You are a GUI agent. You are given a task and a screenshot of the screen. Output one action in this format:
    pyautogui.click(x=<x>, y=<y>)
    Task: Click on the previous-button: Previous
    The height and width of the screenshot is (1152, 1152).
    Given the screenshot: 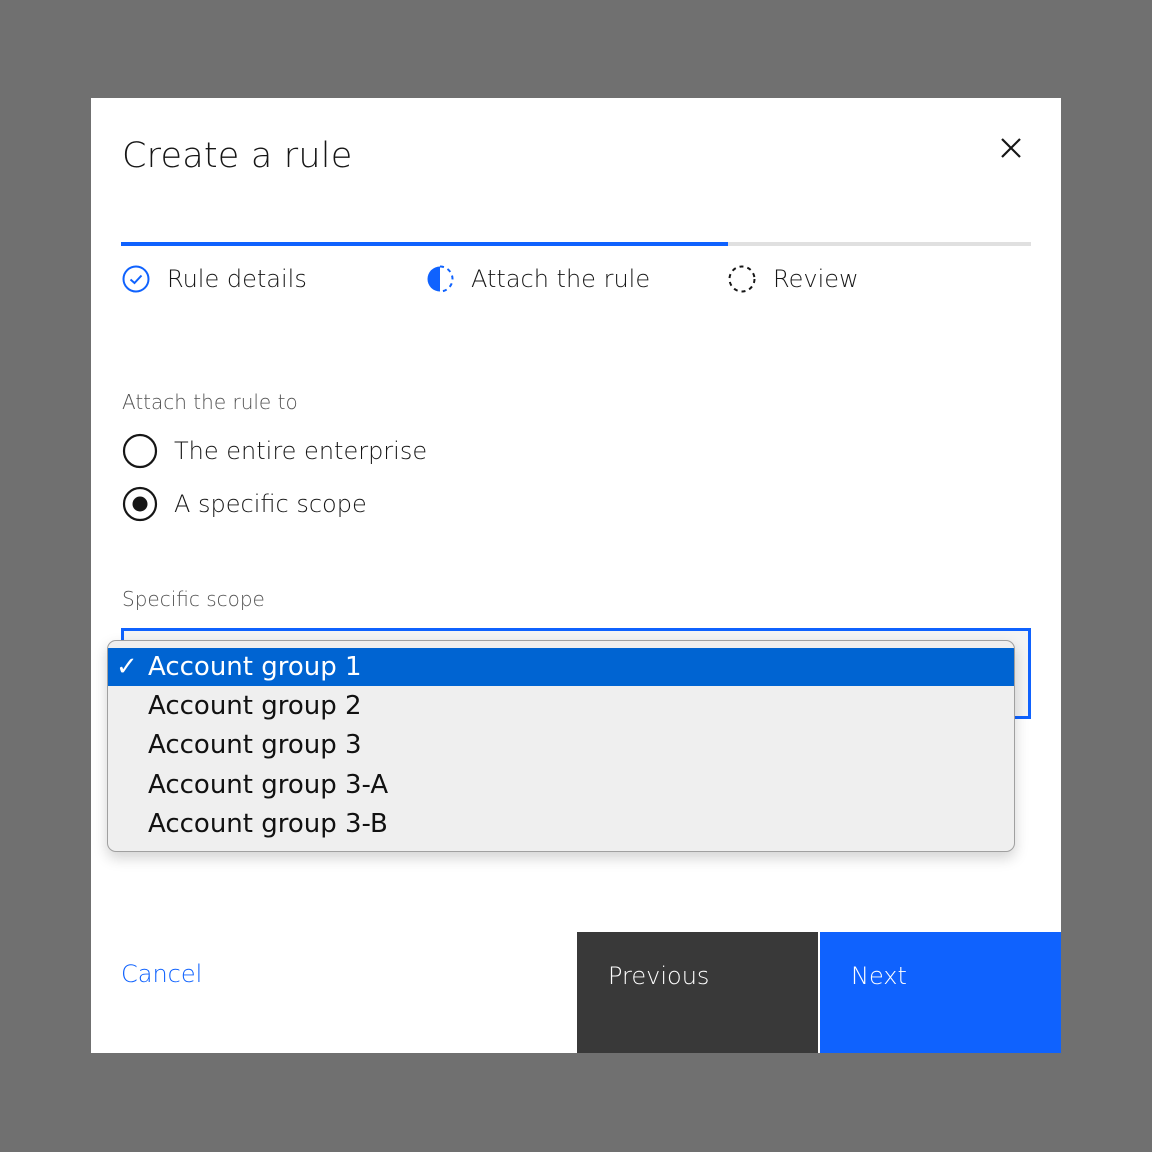 What is the action you would take?
    pyautogui.click(x=697, y=992)
    